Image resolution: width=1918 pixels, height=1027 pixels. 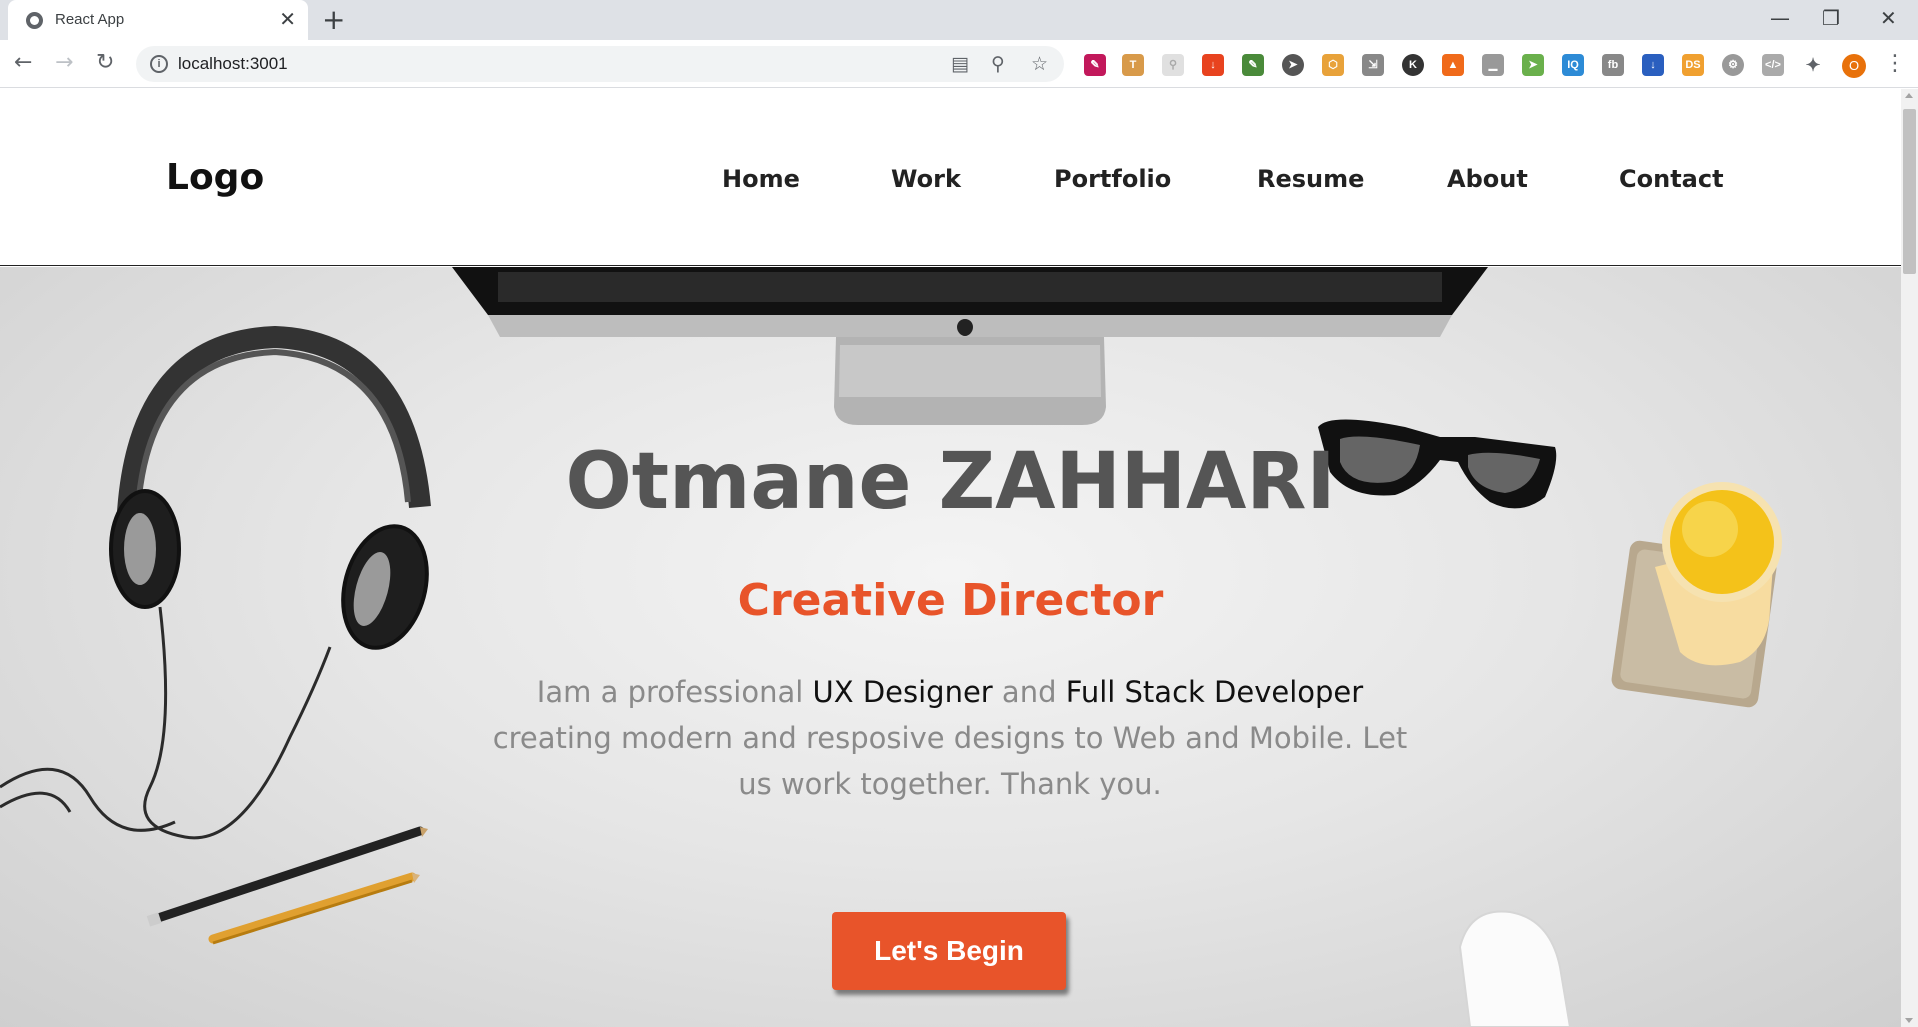 I want to click on extension-arrow-down-icon: ↓, so click(x=1653, y=65).